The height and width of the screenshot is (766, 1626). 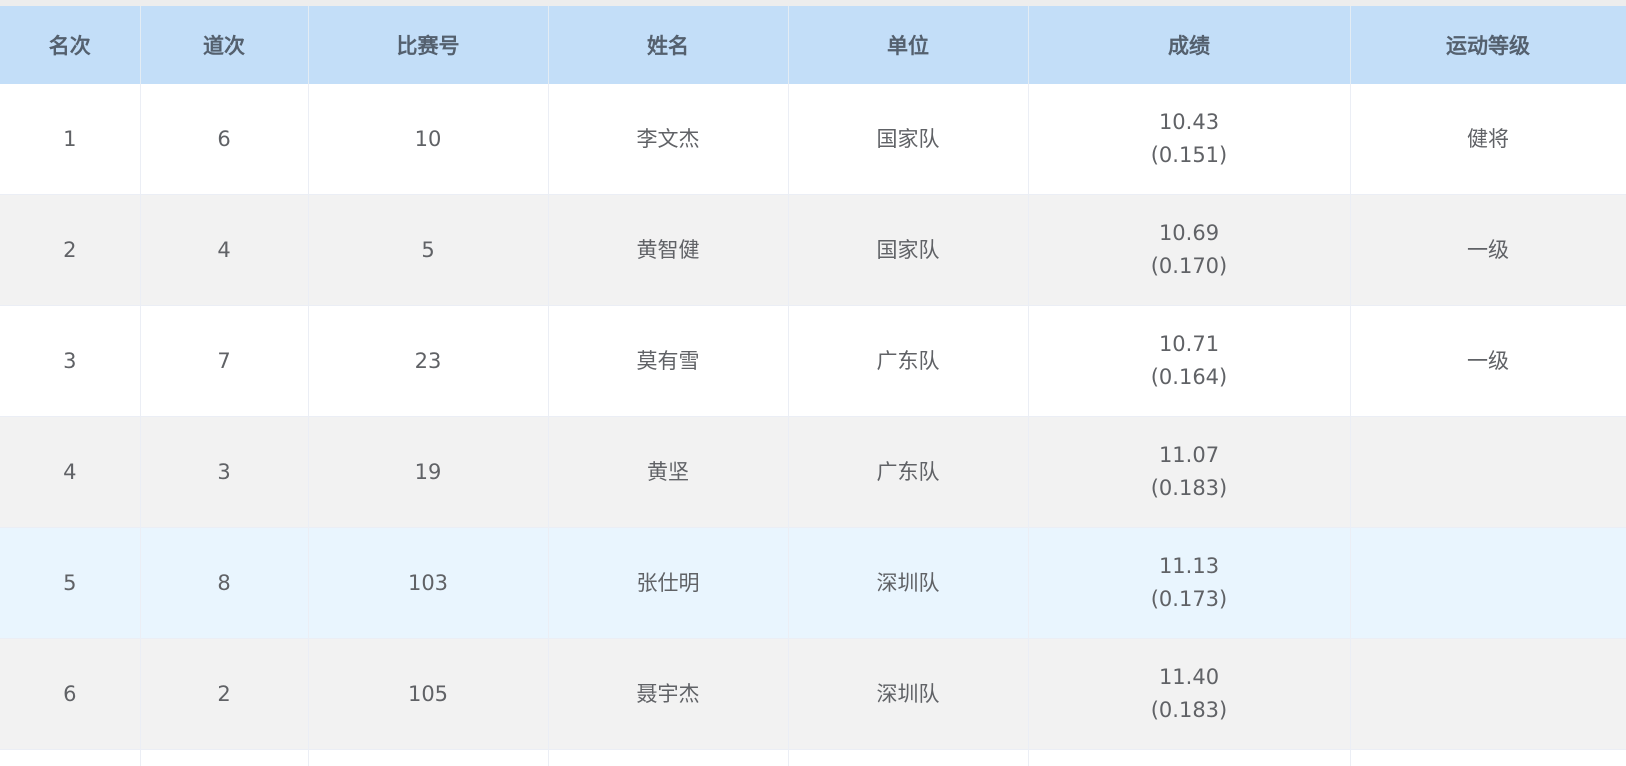 I want to click on cell-rank: 4, so click(x=70, y=472).